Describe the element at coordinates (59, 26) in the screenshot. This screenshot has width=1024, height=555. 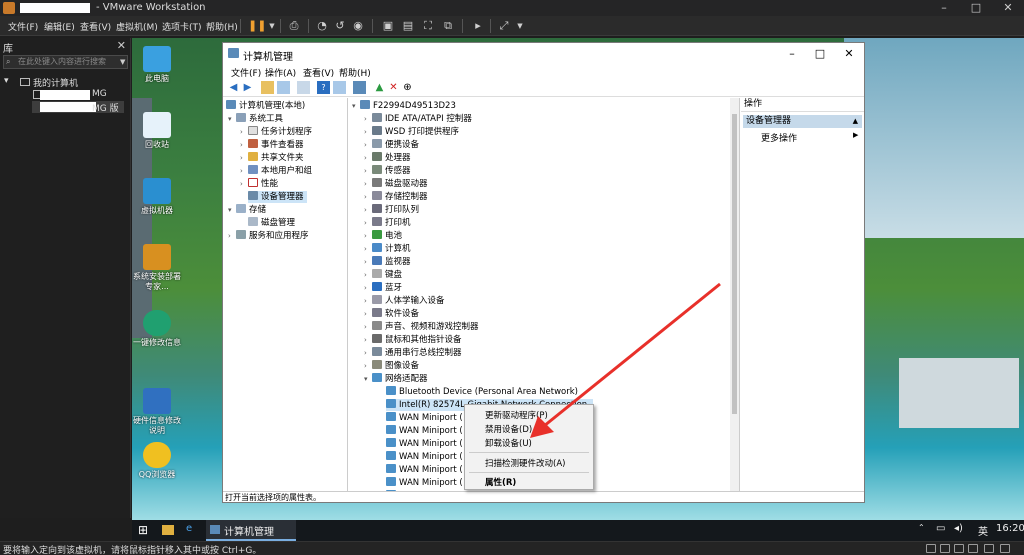
I see `menu-edit: 编辑(E)` at that location.